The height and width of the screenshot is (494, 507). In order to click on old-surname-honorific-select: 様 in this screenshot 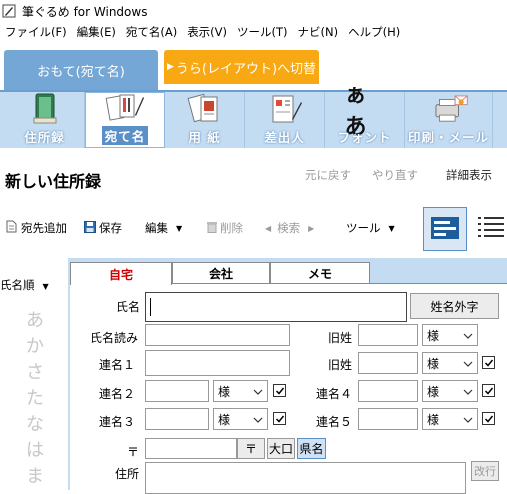, I will do `click(450, 335)`.